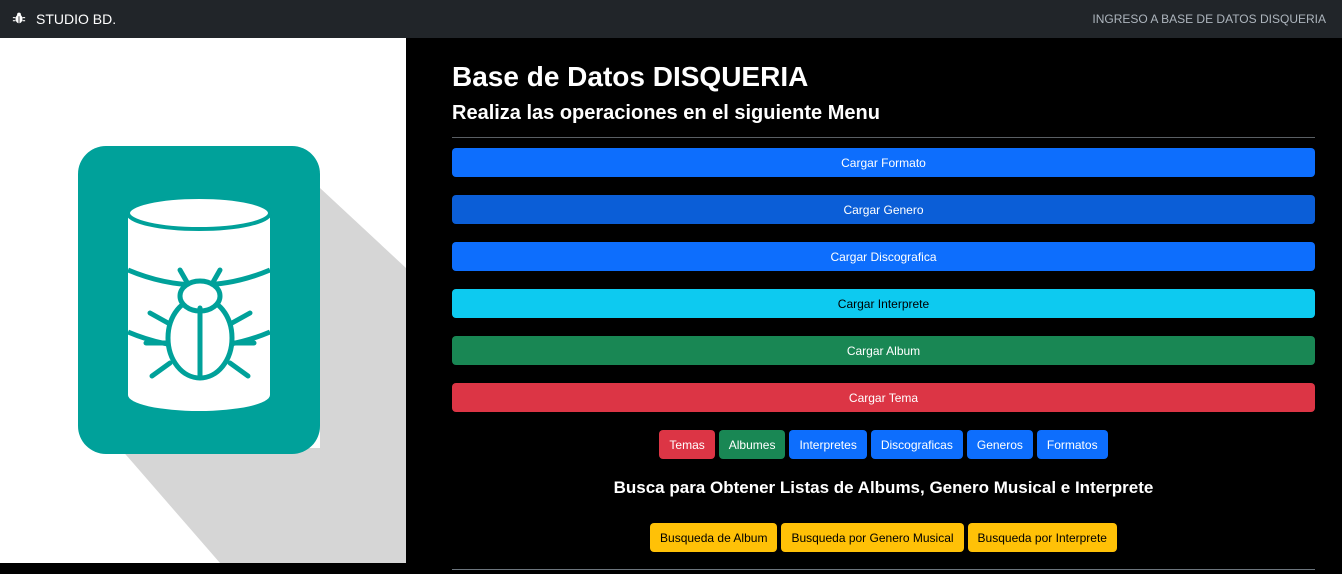  What do you see at coordinates (999, 444) in the screenshot?
I see `generos-button: Generos` at bounding box center [999, 444].